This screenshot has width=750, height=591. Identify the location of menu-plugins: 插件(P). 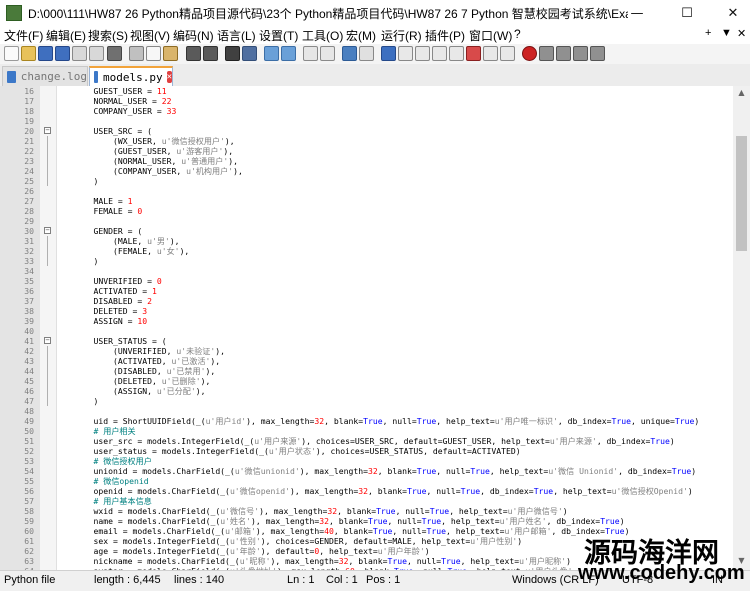
(445, 35).